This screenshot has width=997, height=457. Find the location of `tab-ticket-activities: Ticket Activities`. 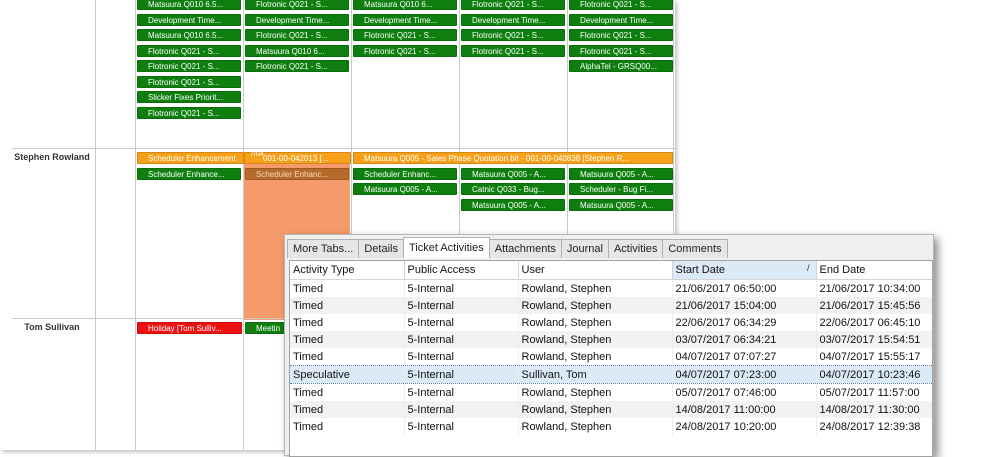

tab-ticket-activities: Ticket Activities is located at coordinates (446, 247).